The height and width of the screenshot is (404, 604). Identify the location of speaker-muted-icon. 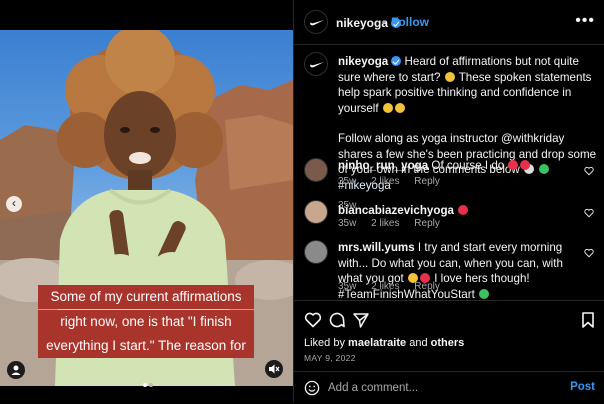
(274, 369).